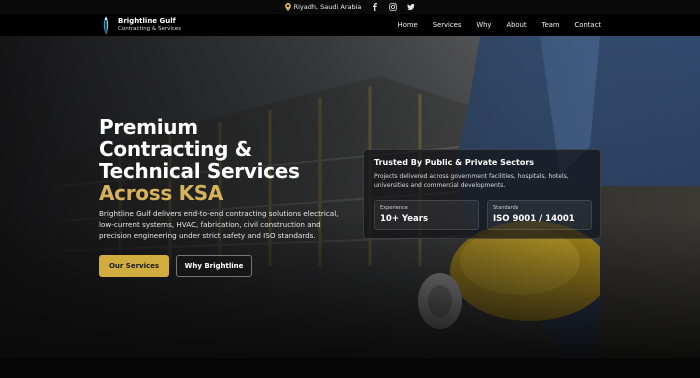  I want to click on headline-line-1: Premium, so click(148, 127).